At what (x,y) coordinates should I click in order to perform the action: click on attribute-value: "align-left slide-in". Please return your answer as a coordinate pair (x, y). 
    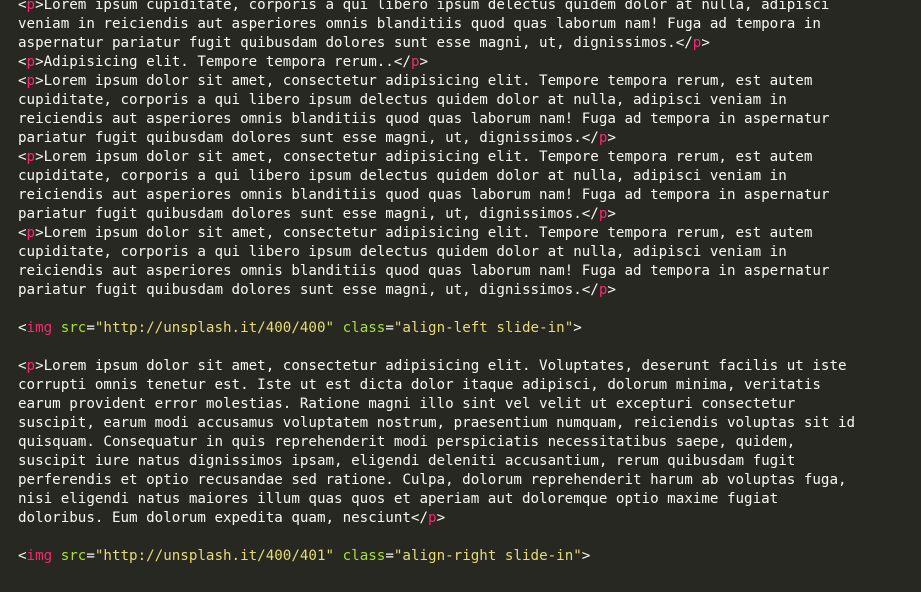
    Looking at the image, I should click on (483, 328).